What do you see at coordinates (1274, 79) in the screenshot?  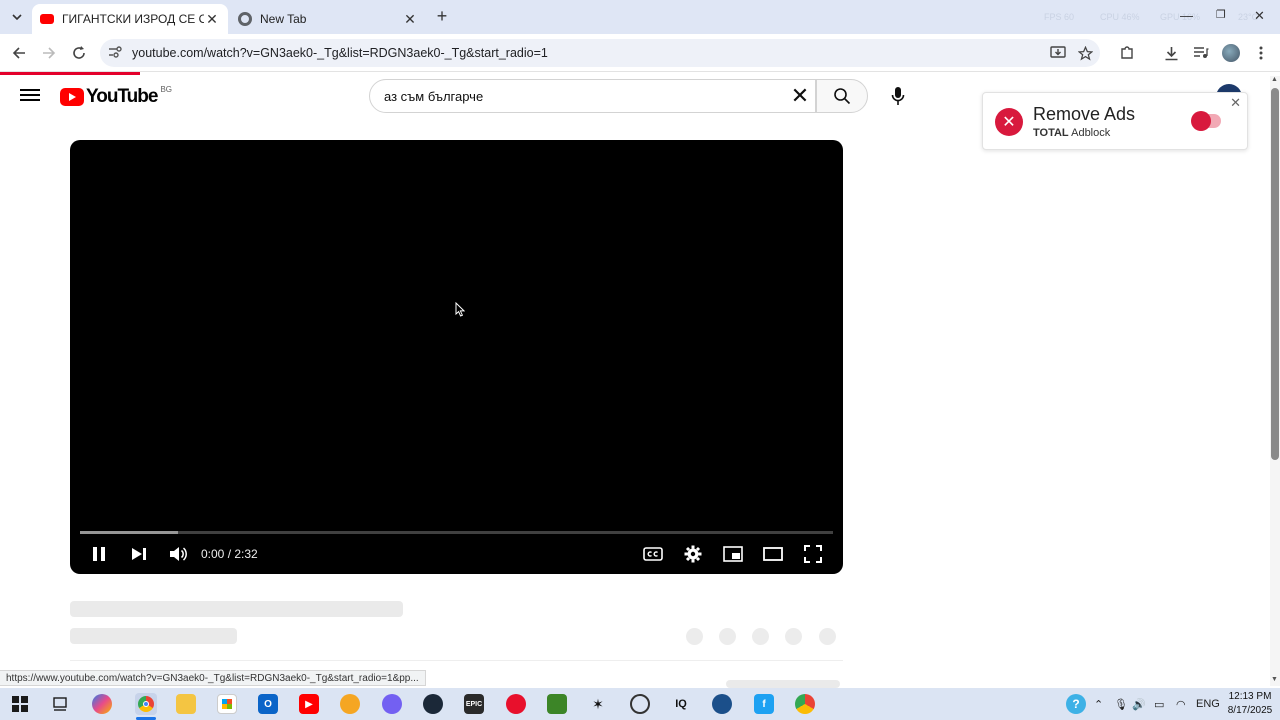 I see `scroll-up-icon: ▲` at bounding box center [1274, 79].